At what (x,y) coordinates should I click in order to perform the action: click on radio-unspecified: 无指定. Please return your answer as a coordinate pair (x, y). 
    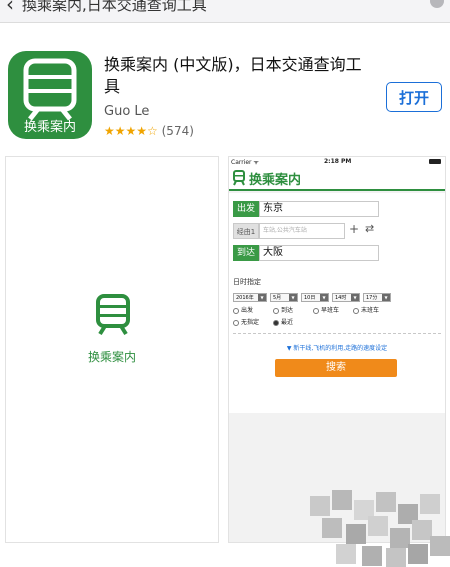
    Looking at the image, I should click on (246, 321).